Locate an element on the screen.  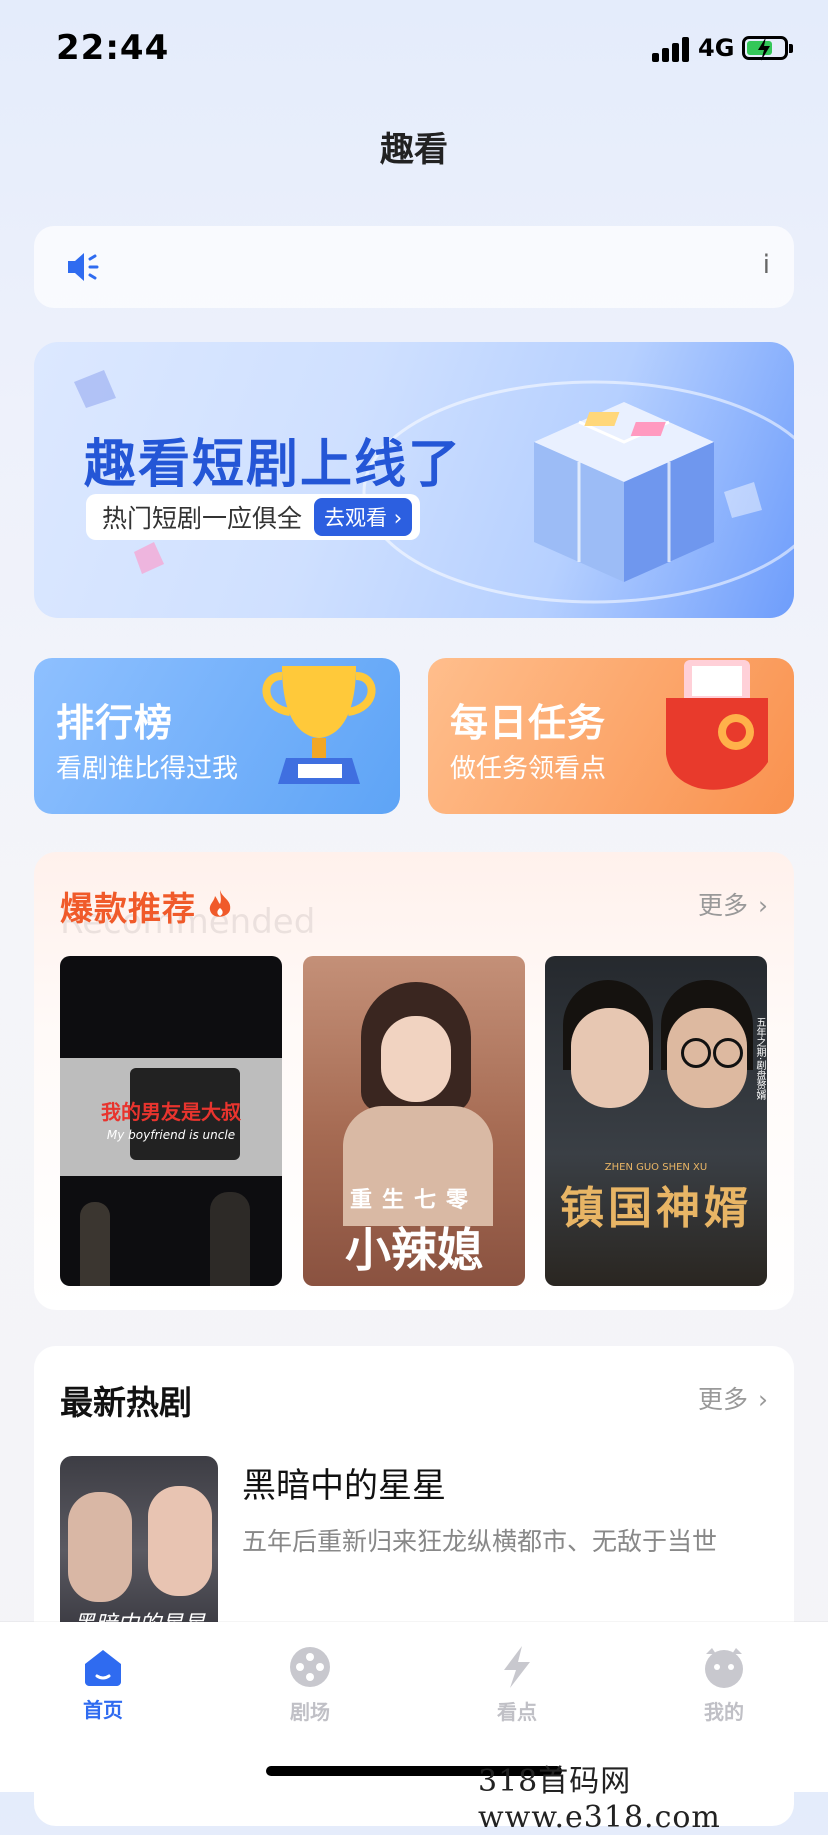
signal-icon is located at coordinates (672, 49).